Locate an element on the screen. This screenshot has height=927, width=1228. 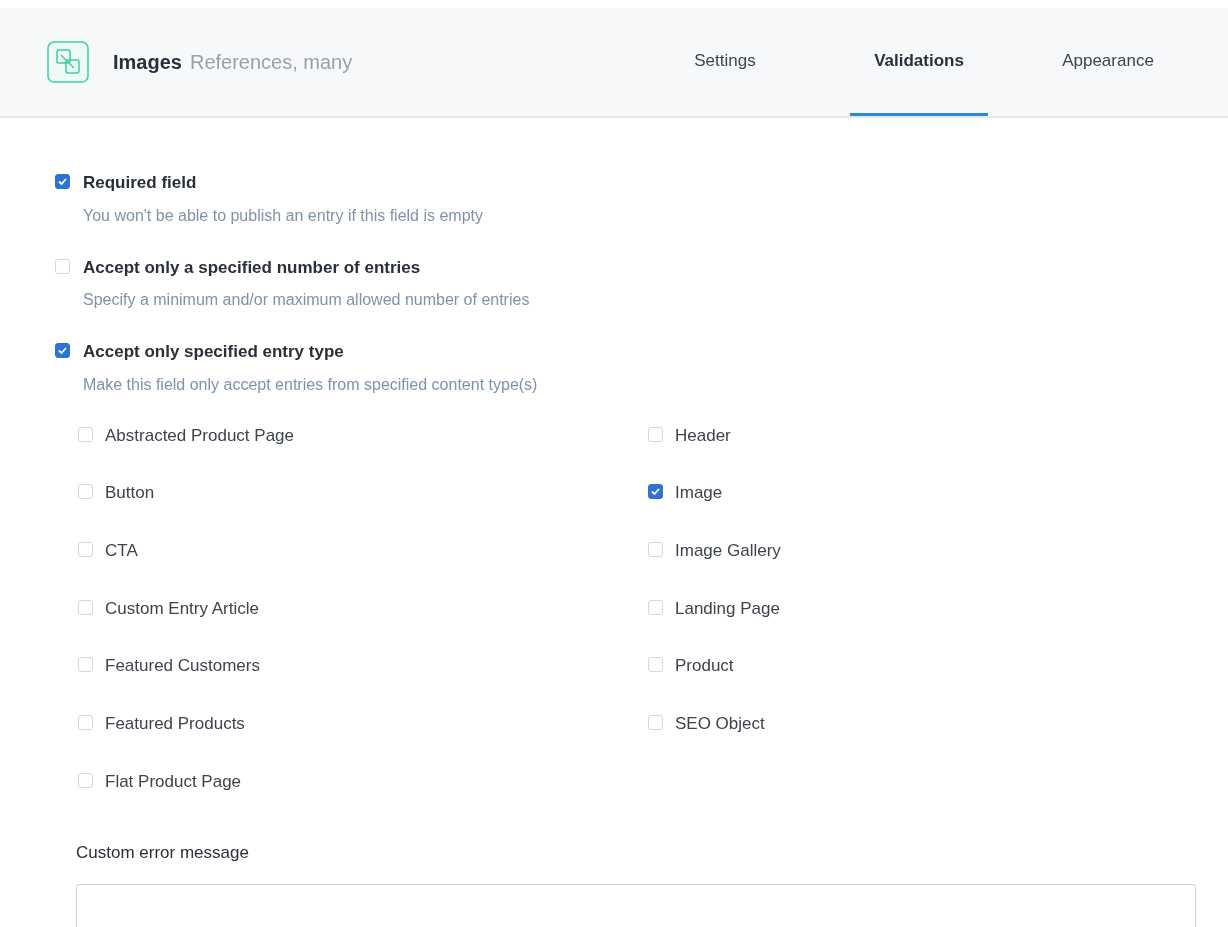
error-message-input is located at coordinates (636, 905).